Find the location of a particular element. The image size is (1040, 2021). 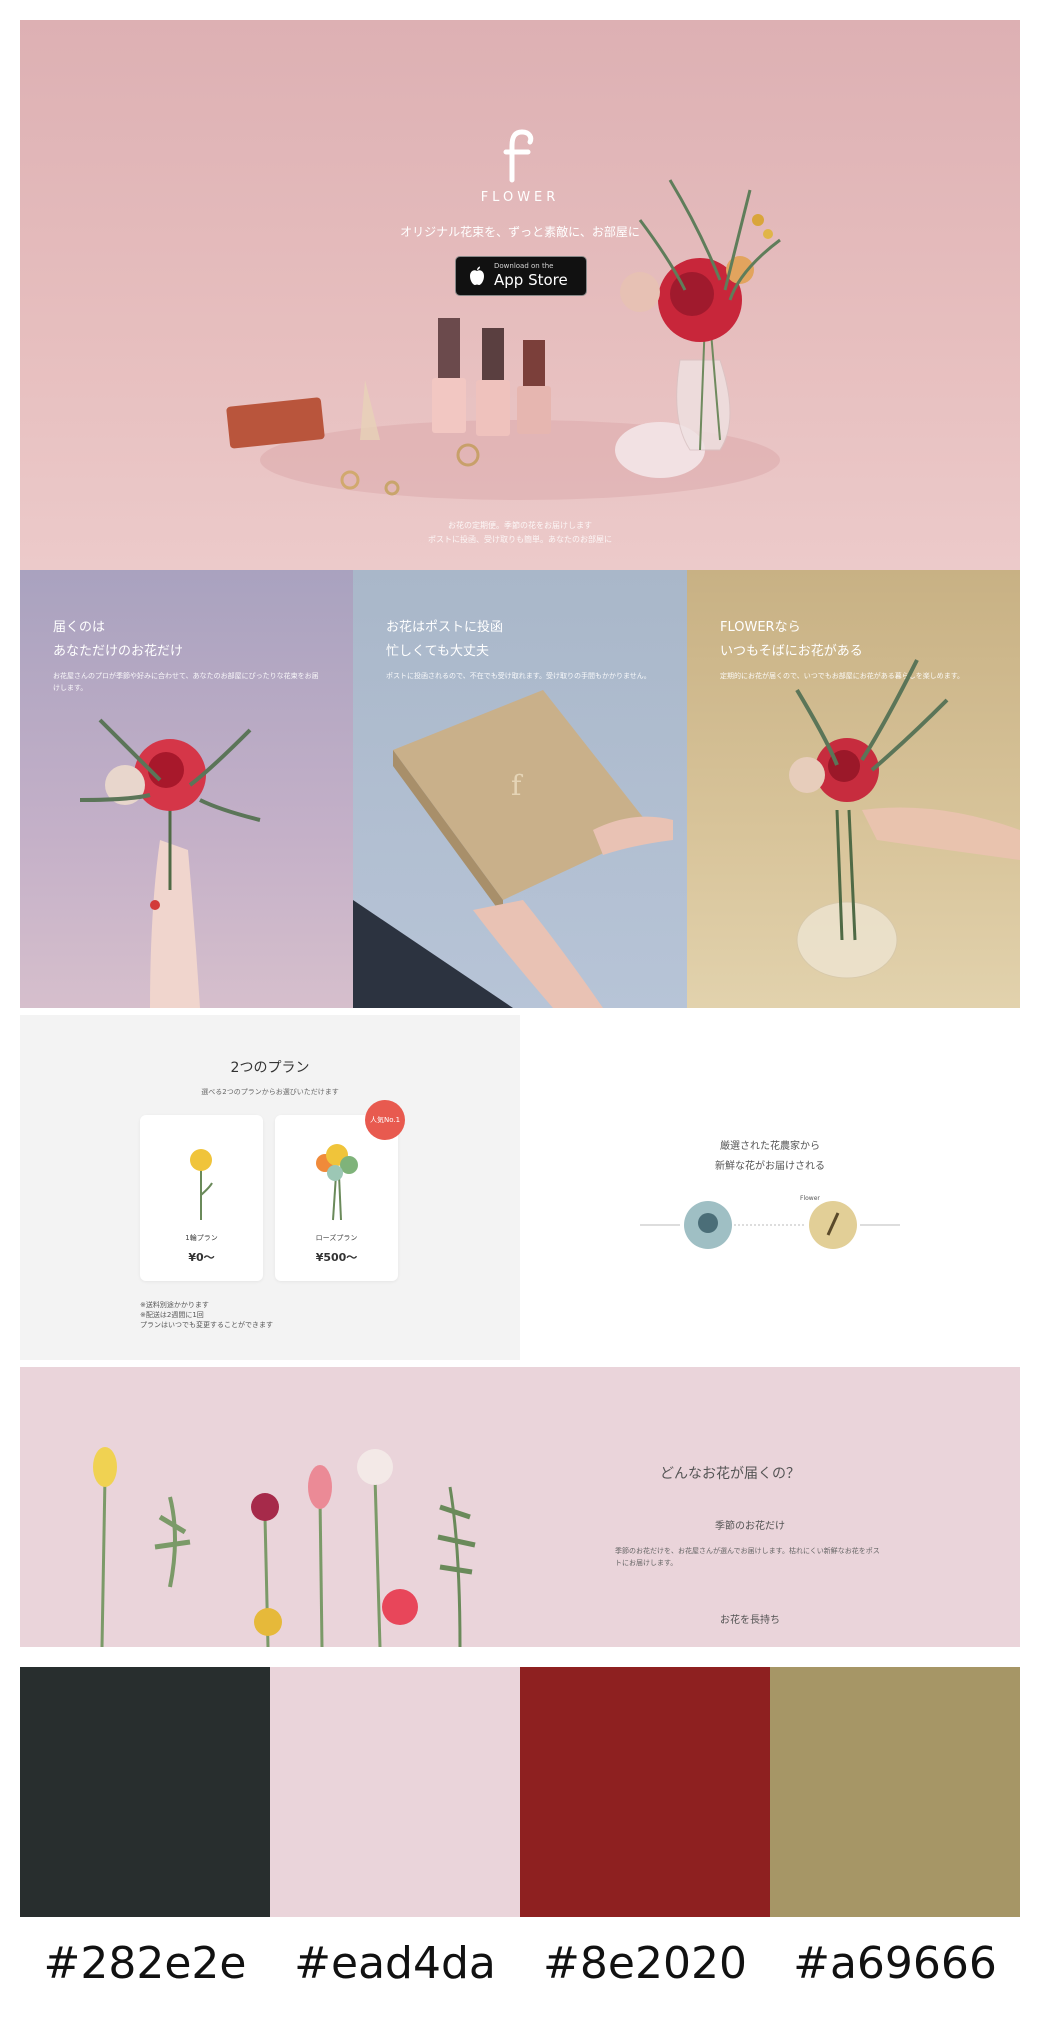

color-hex-label-4: #a69666 is located at coordinates (895, 1963).